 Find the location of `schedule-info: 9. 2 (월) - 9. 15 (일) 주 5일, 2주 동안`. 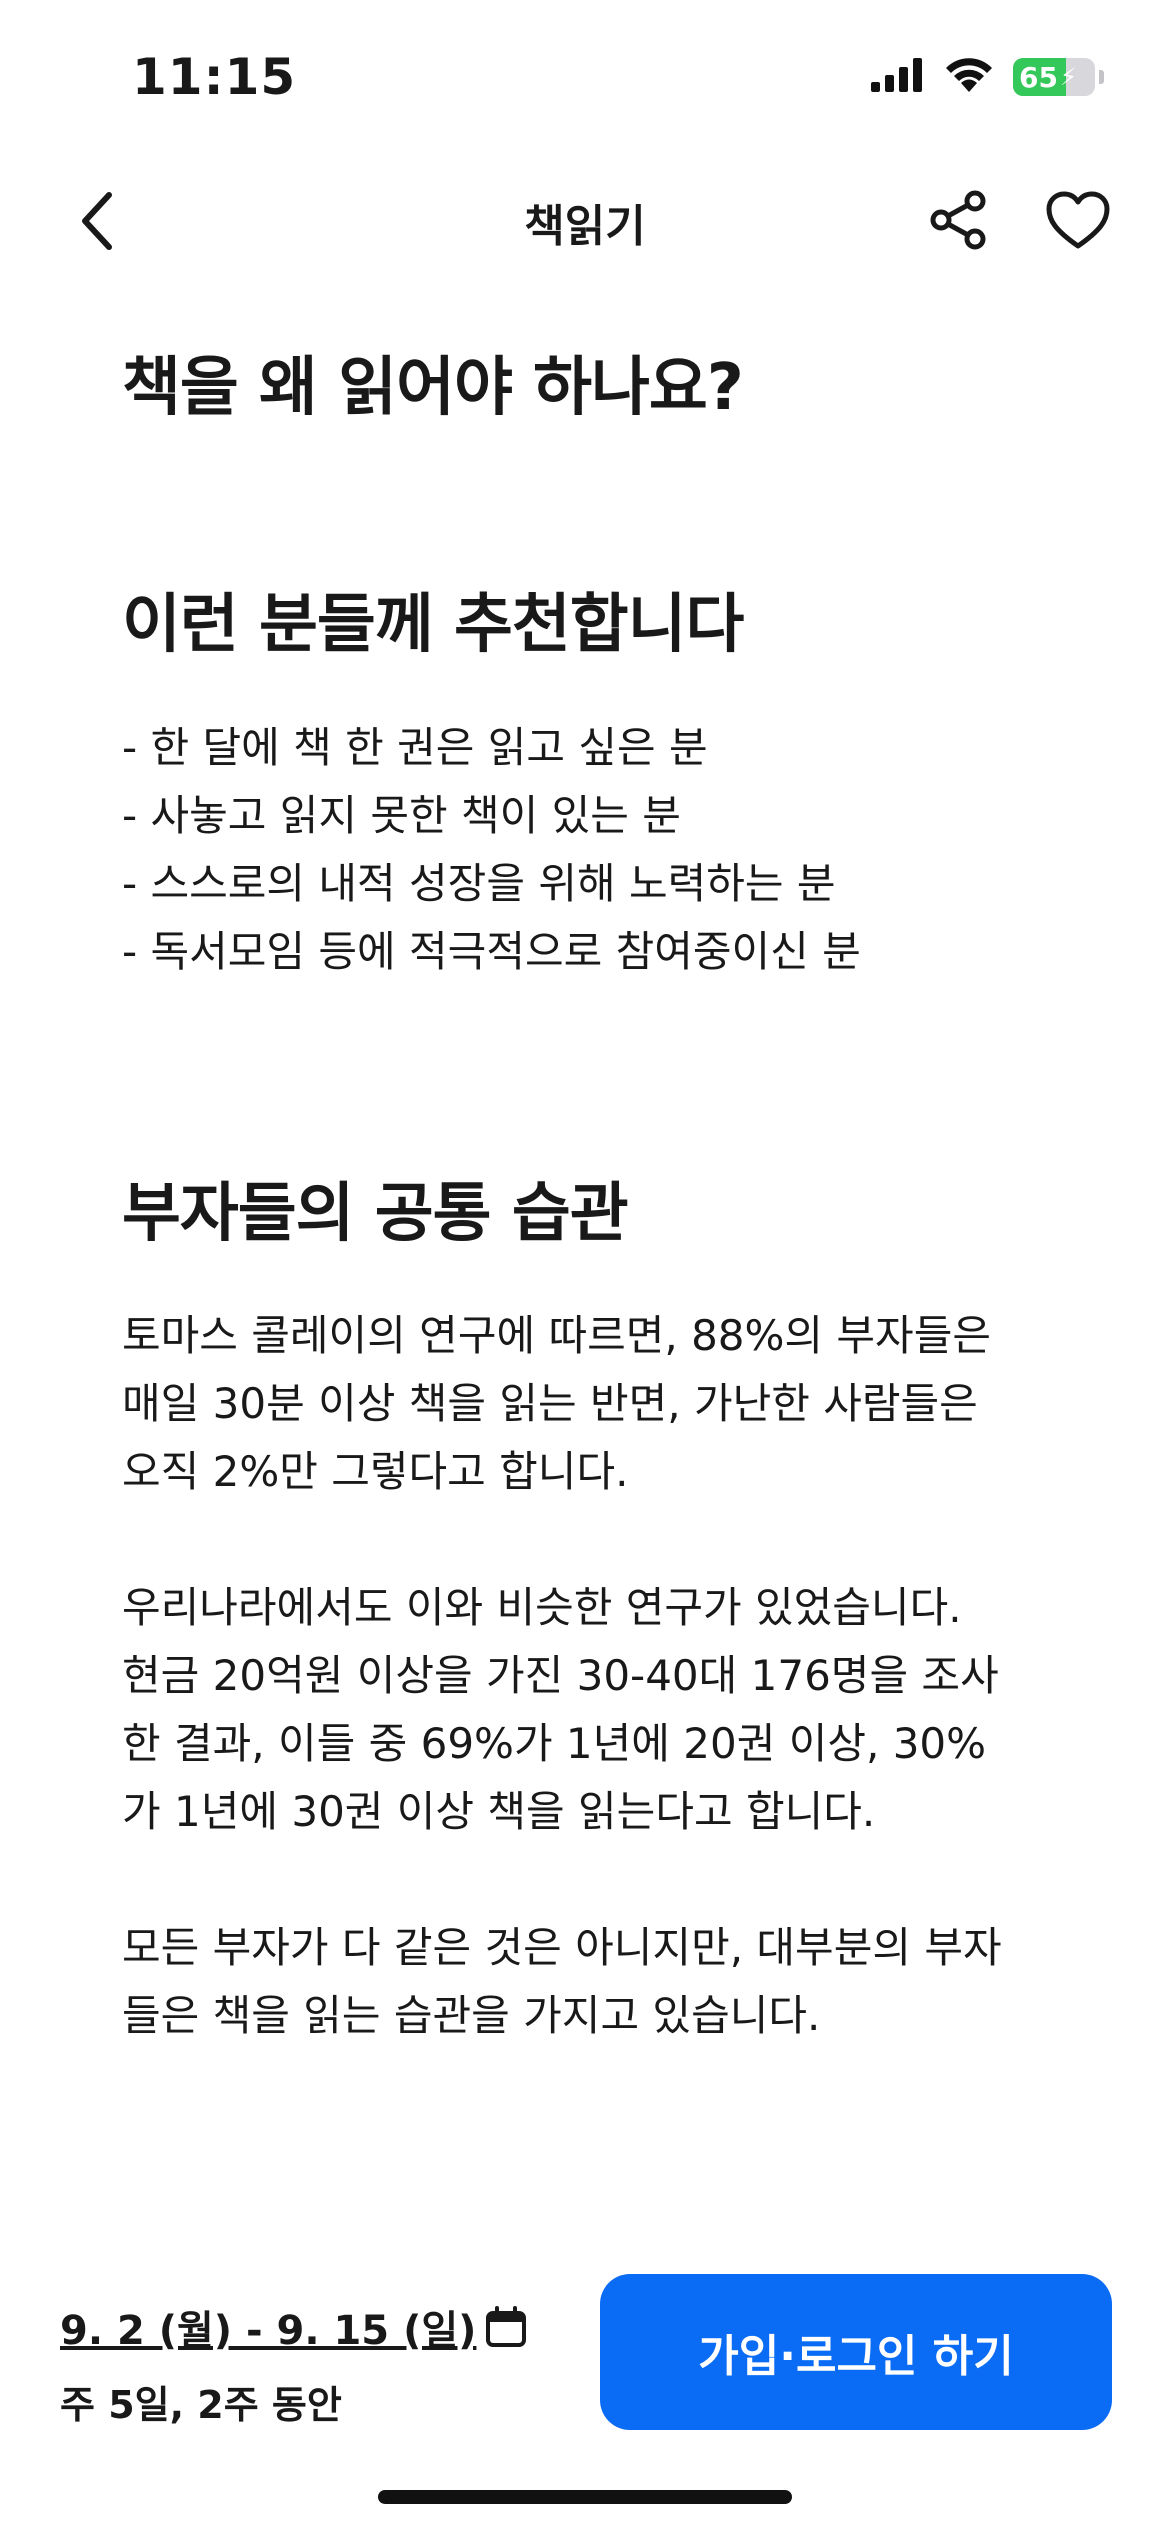

schedule-info: 9. 2 (월) - 9. 15 (일) 주 5일, 2주 동안 is located at coordinates (294, 2363).